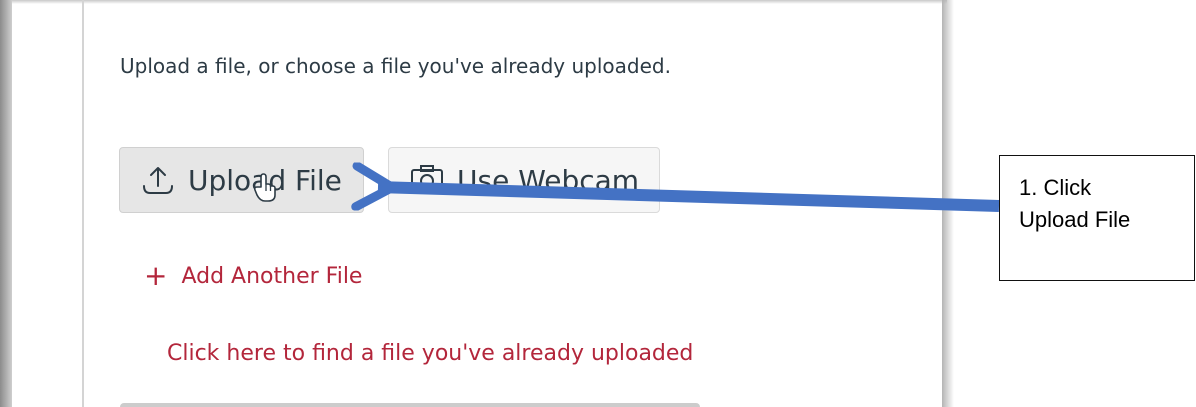 Image resolution: width=1196 pixels, height=407 pixels. Describe the element at coordinates (1055, 187) in the screenshot. I see `callout-step: 1. Click` at that location.